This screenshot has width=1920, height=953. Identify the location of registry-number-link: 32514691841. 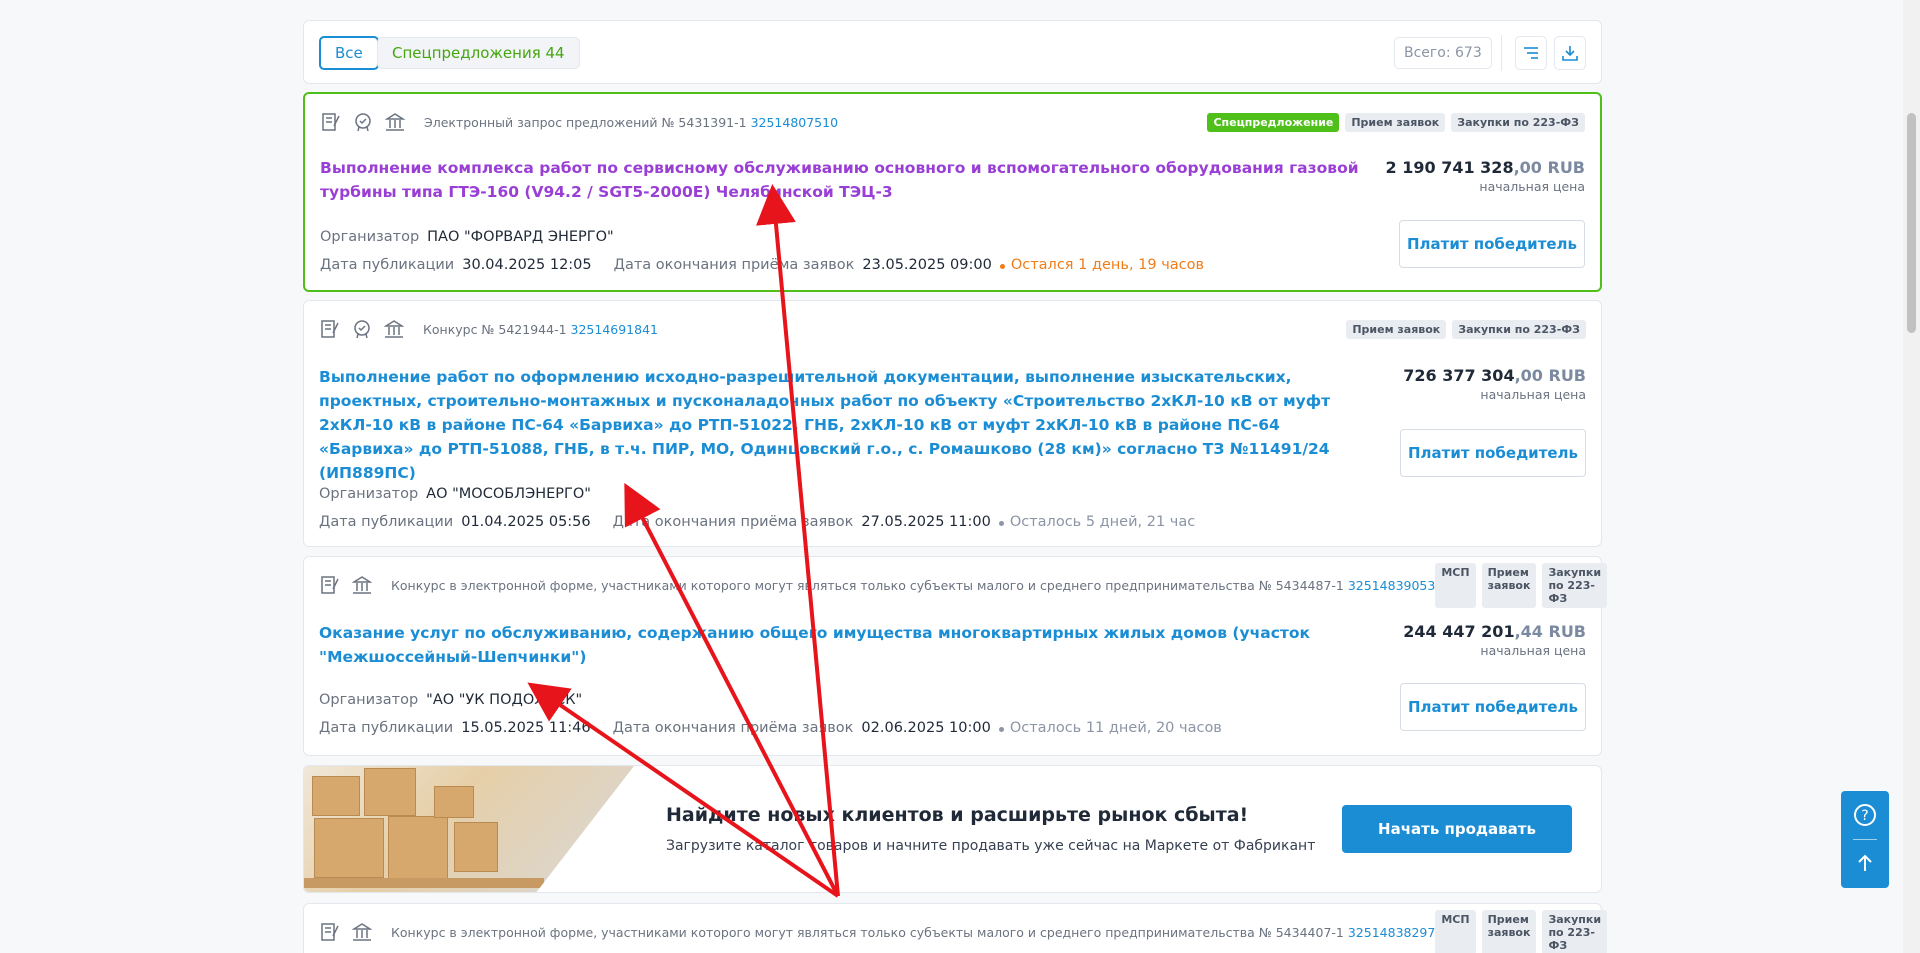
(614, 329).